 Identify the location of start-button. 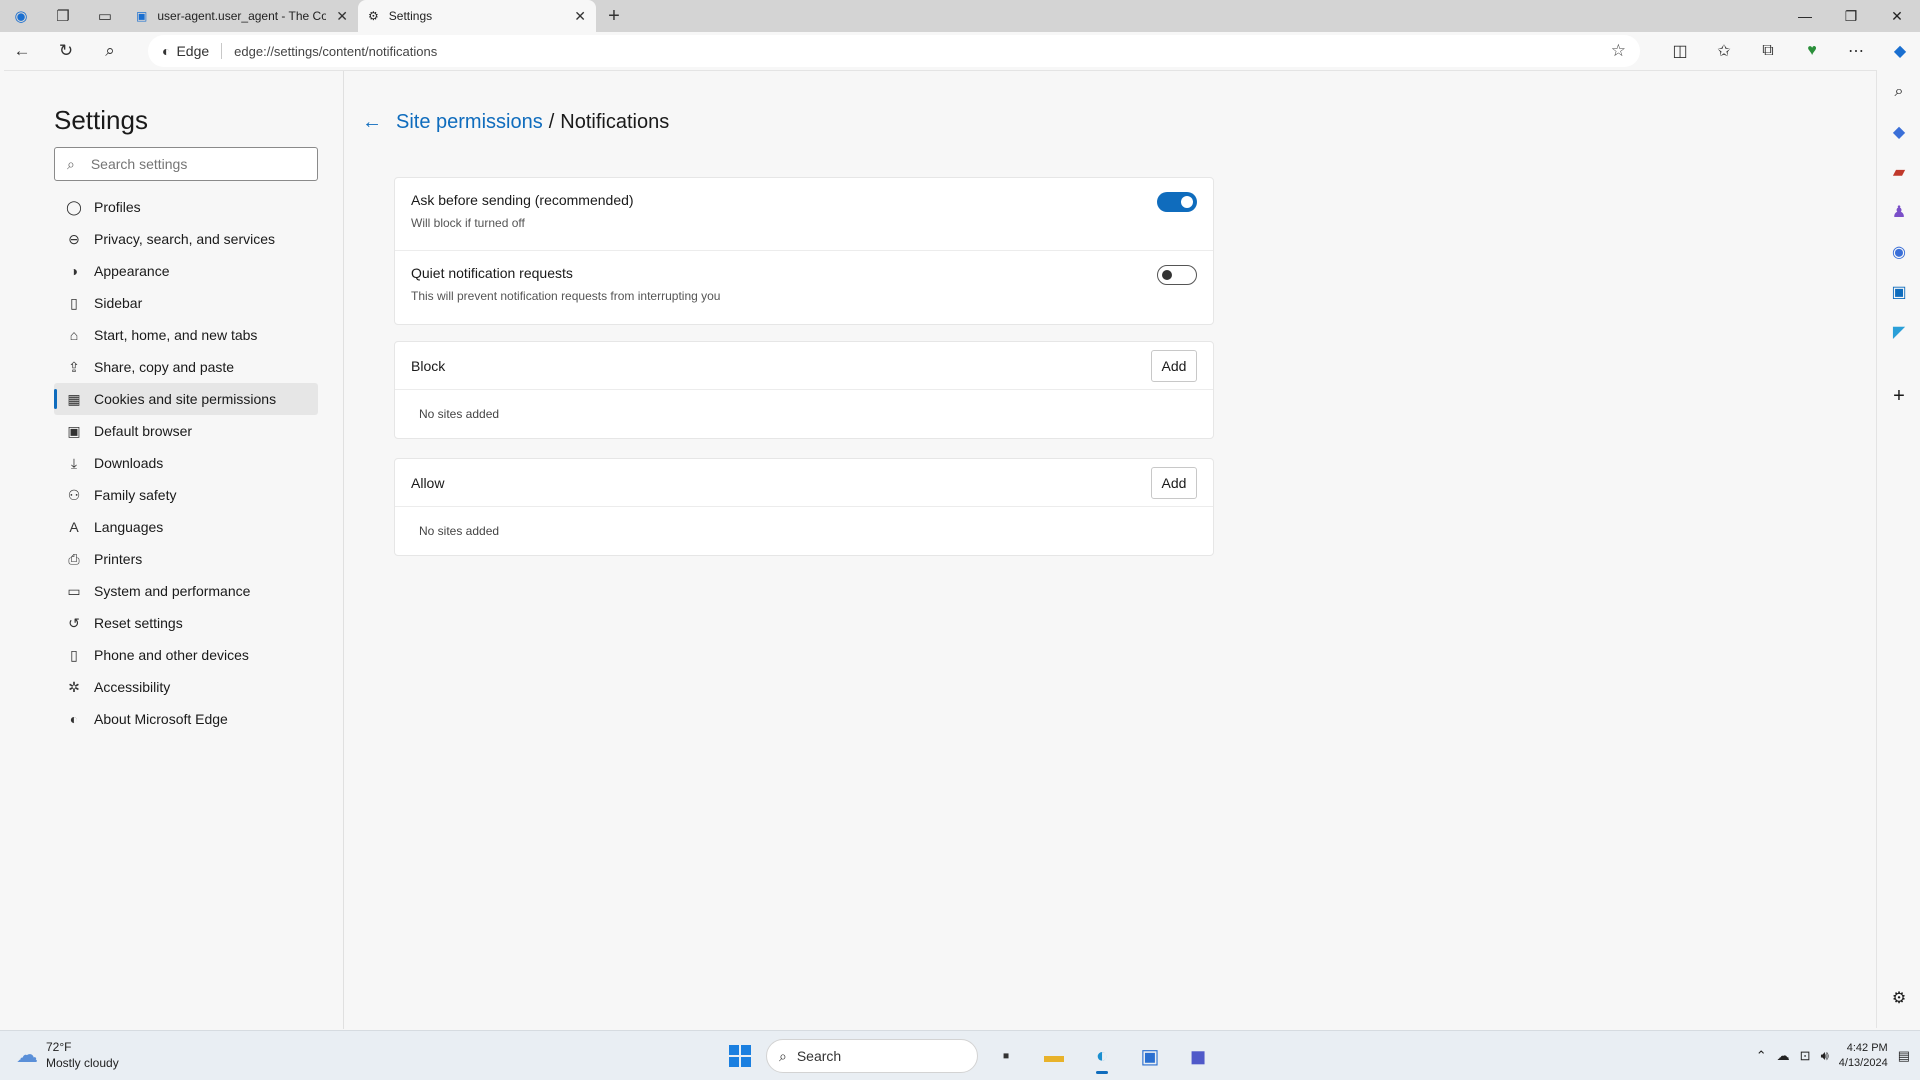
(740, 1056).